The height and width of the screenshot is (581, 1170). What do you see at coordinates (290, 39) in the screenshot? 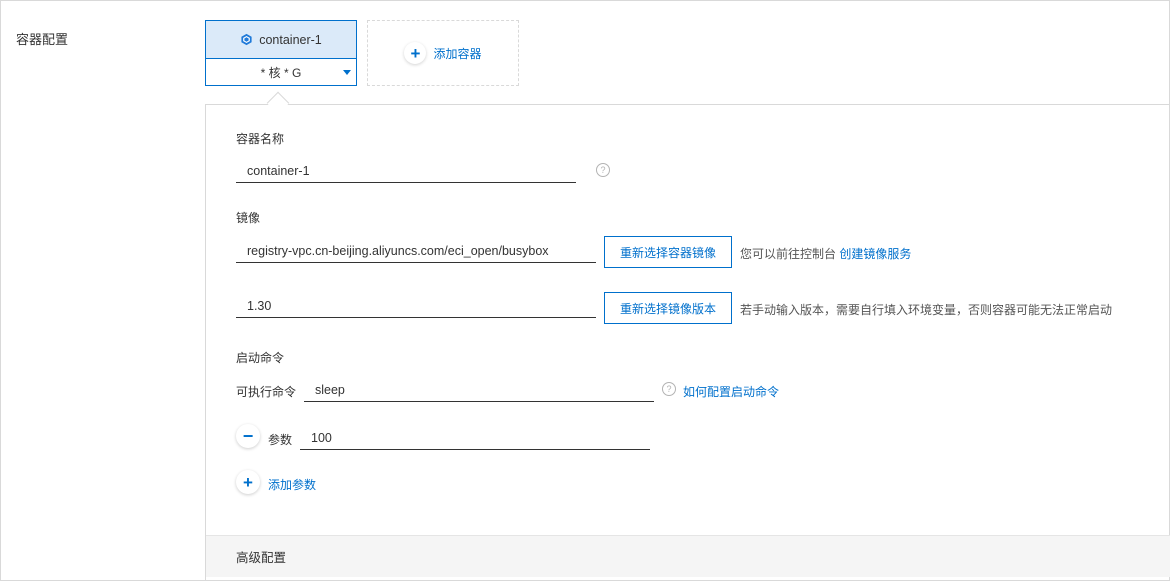
I see `container-tab-name: container-1` at bounding box center [290, 39].